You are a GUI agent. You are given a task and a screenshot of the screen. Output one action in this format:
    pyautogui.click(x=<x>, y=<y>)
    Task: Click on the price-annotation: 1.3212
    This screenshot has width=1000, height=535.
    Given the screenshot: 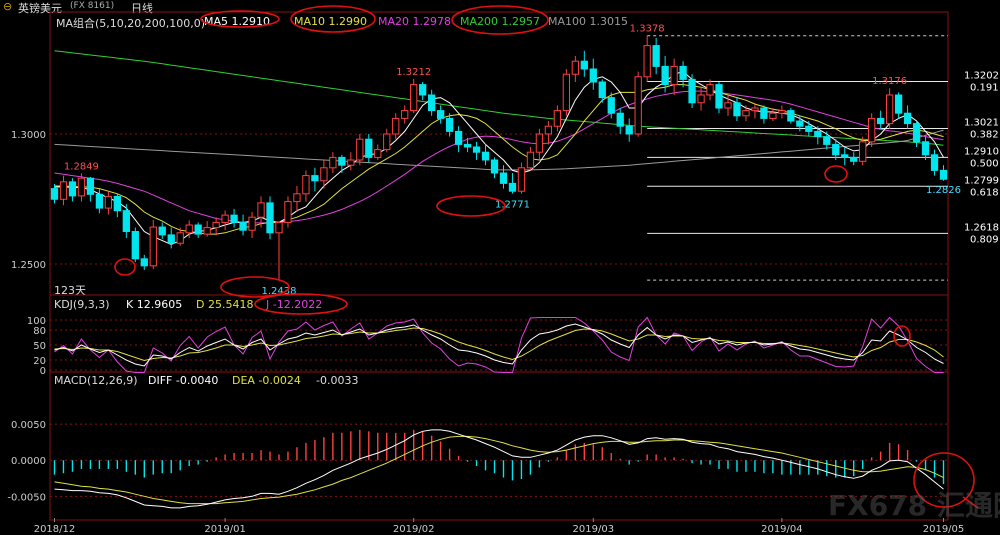 What is the action you would take?
    pyautogui.click(x=413, y=72)
    